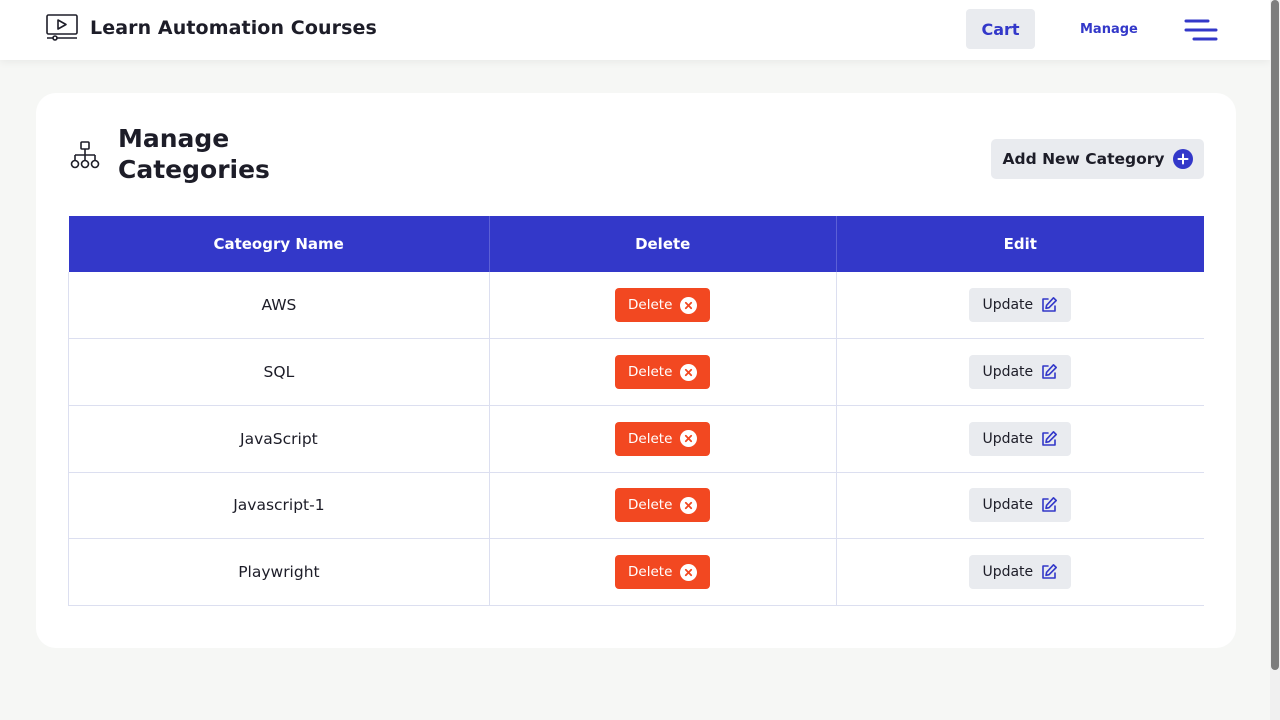 This screenshot has height=720, width=1280. I want to click on category-name-cell: JavaScript, so click(279, 439).